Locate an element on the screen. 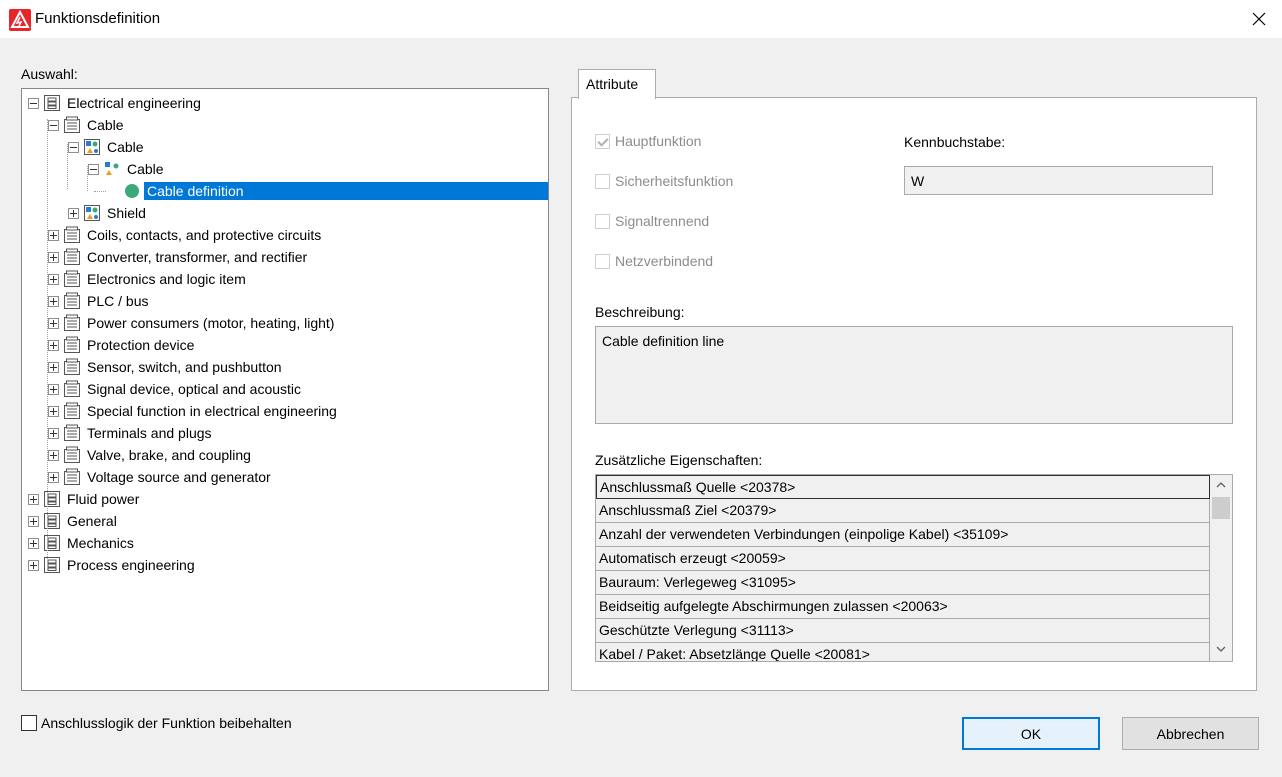 This screenshot has width=1282, height=777. scroll-up-button is located at coordinates (1221, 485).